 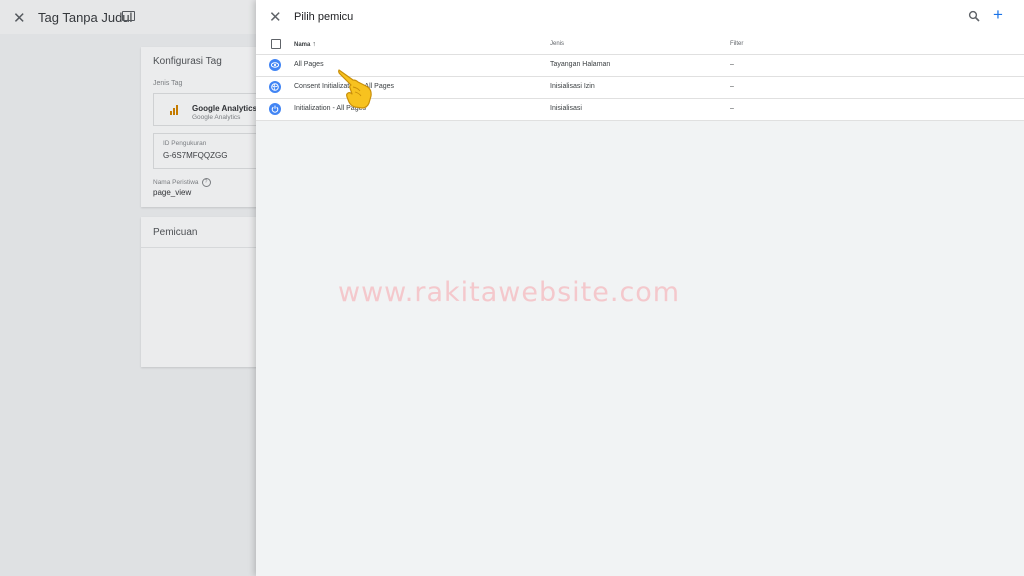 I want to click on column-header-filter: Filter, so click(x=736, y=44).